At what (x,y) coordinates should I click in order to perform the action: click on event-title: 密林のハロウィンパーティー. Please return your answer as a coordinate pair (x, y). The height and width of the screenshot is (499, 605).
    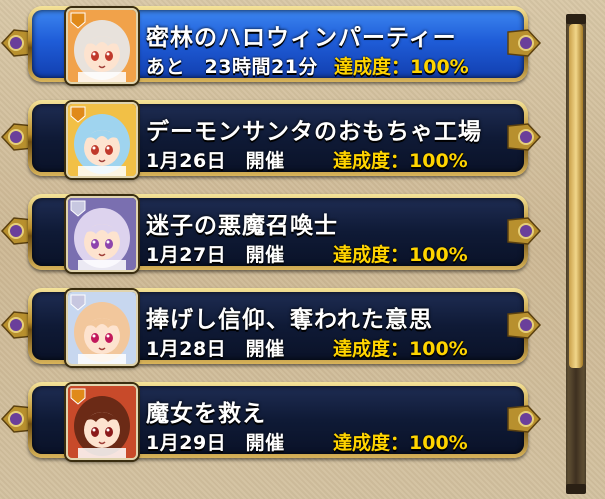
    Looking at the image, I should click on (301, 38).